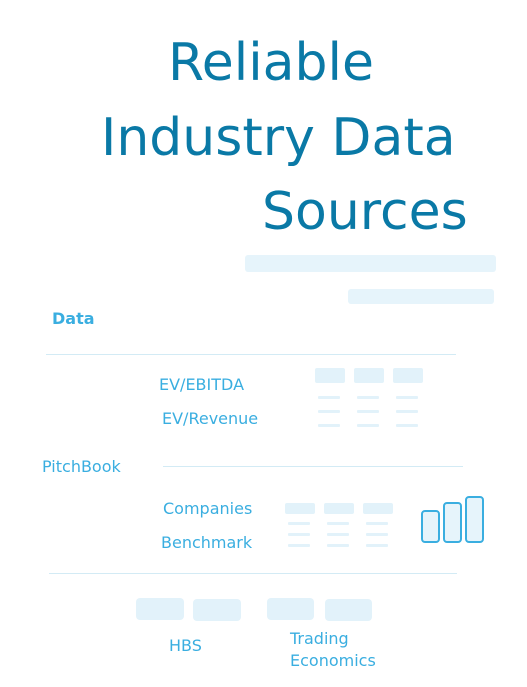 The image size is (527, 687). What do you see at coordinates (210, 418) in the screenshot?
I see `metric-label-ev-revenue: EV/Revenue` at bounding box center [210, 418].